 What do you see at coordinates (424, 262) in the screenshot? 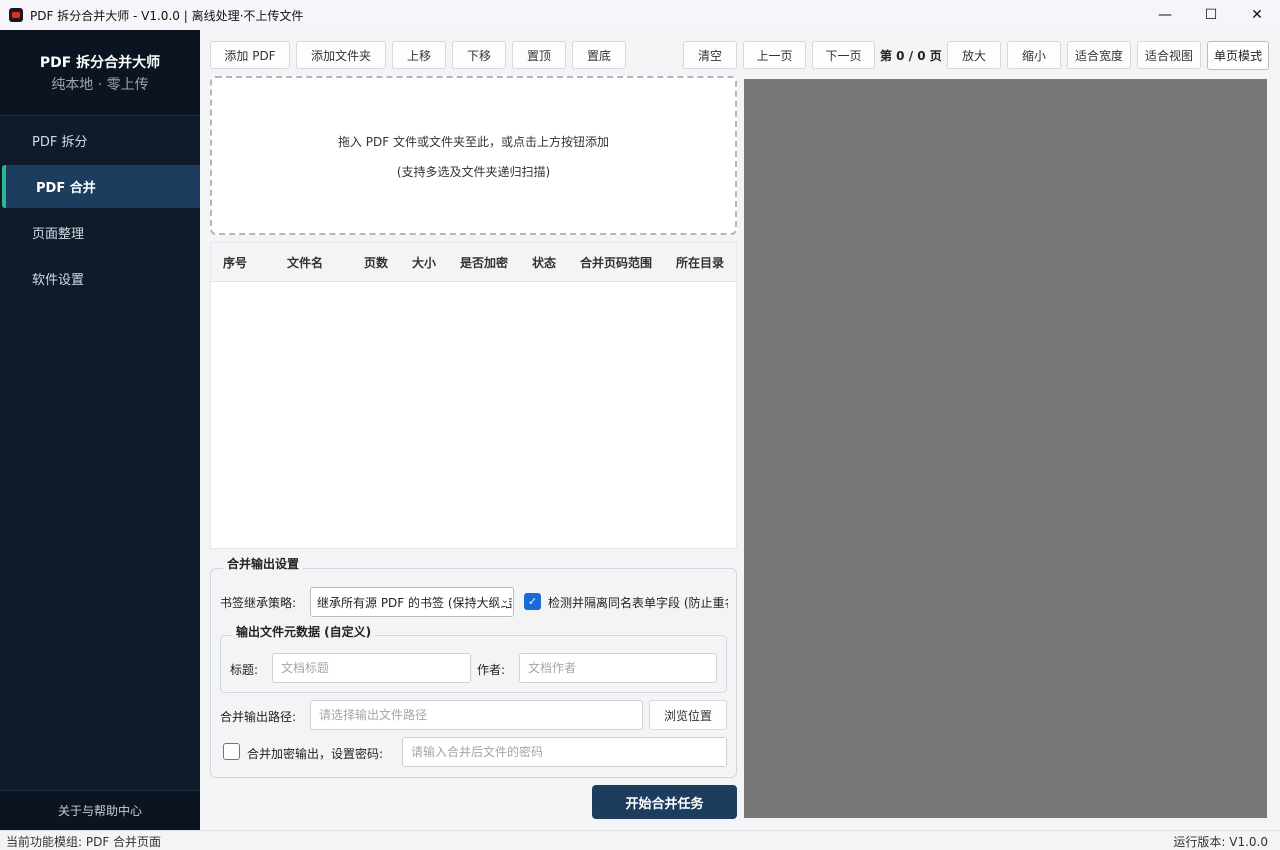
I see `column-header-size: 大小` at bounding box center [424, 262].